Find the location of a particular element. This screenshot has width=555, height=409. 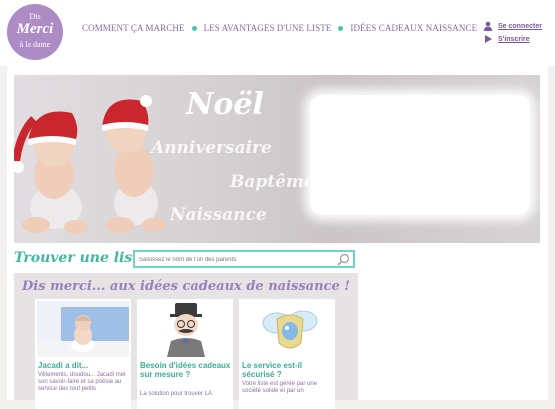

account-links: Se connecter S'inscrire is located at coordinates (512, 33).